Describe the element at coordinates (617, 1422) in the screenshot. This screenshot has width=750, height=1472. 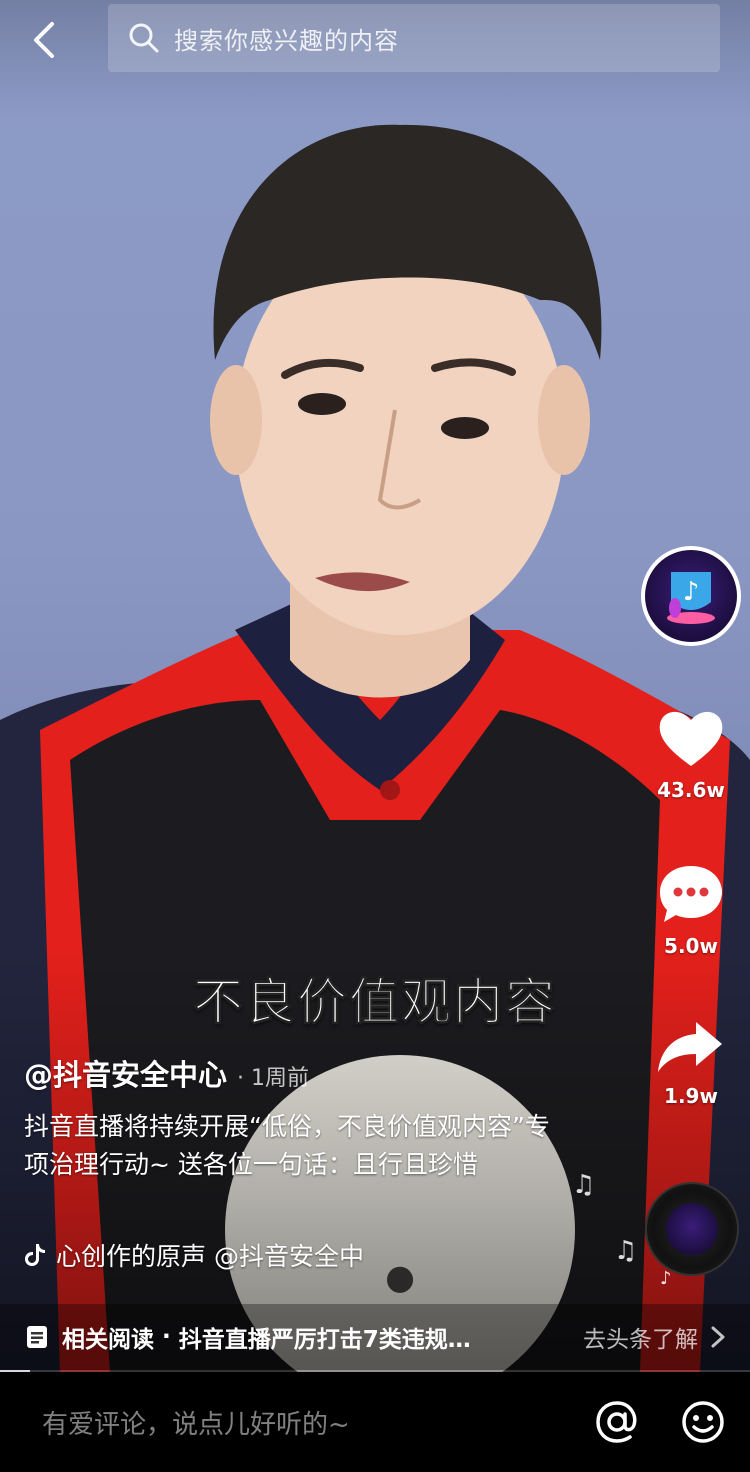
I see `at-mention-icon` at that location.